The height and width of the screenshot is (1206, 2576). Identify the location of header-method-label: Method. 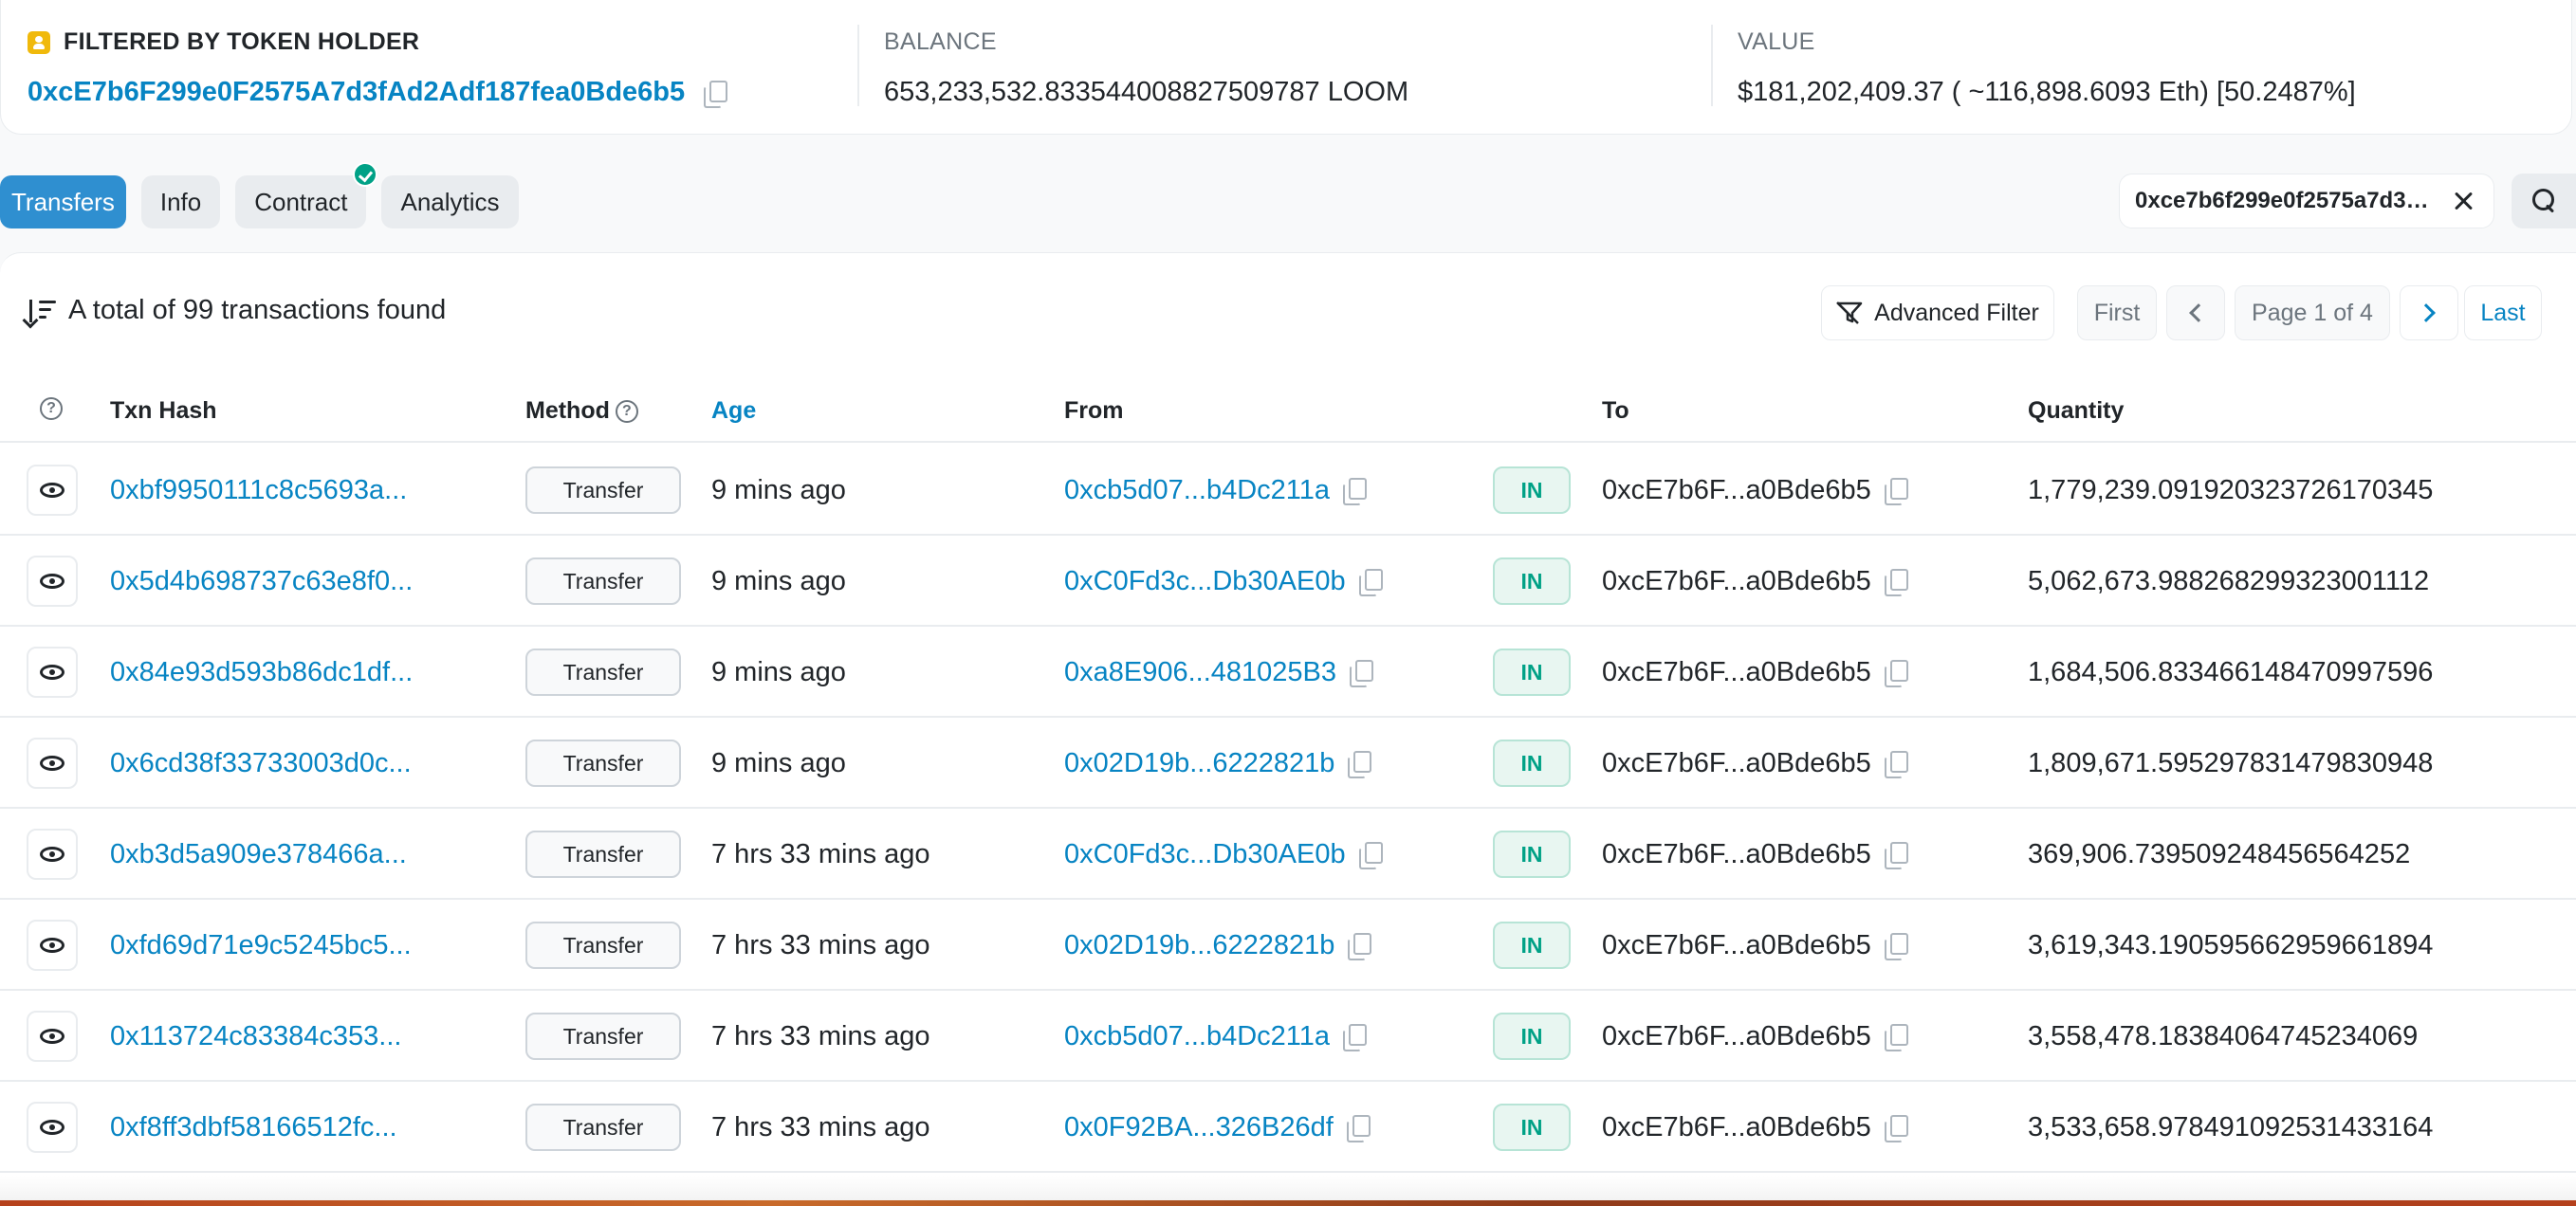
(567, 410).